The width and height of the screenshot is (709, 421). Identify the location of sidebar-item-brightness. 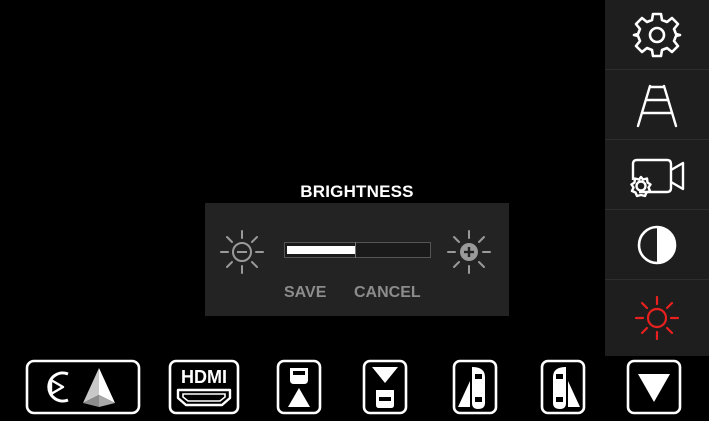
(657, 318).